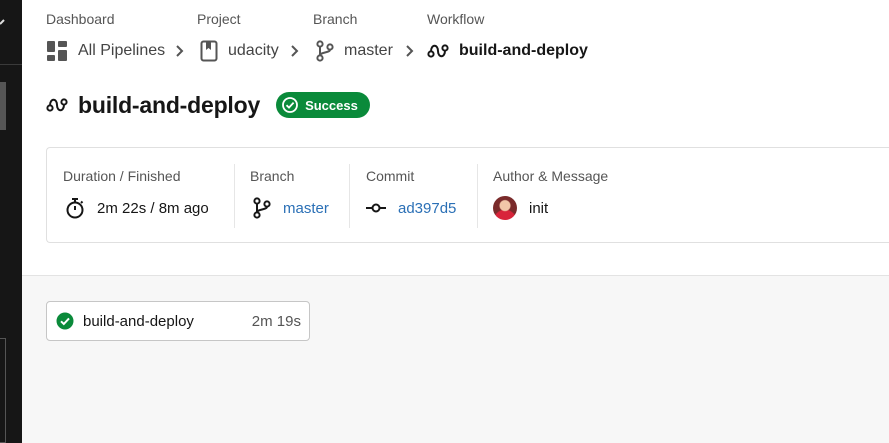 This screenshot has height=443, width=889. I want to click on commit-value: ad397d5, so click(411, 208).